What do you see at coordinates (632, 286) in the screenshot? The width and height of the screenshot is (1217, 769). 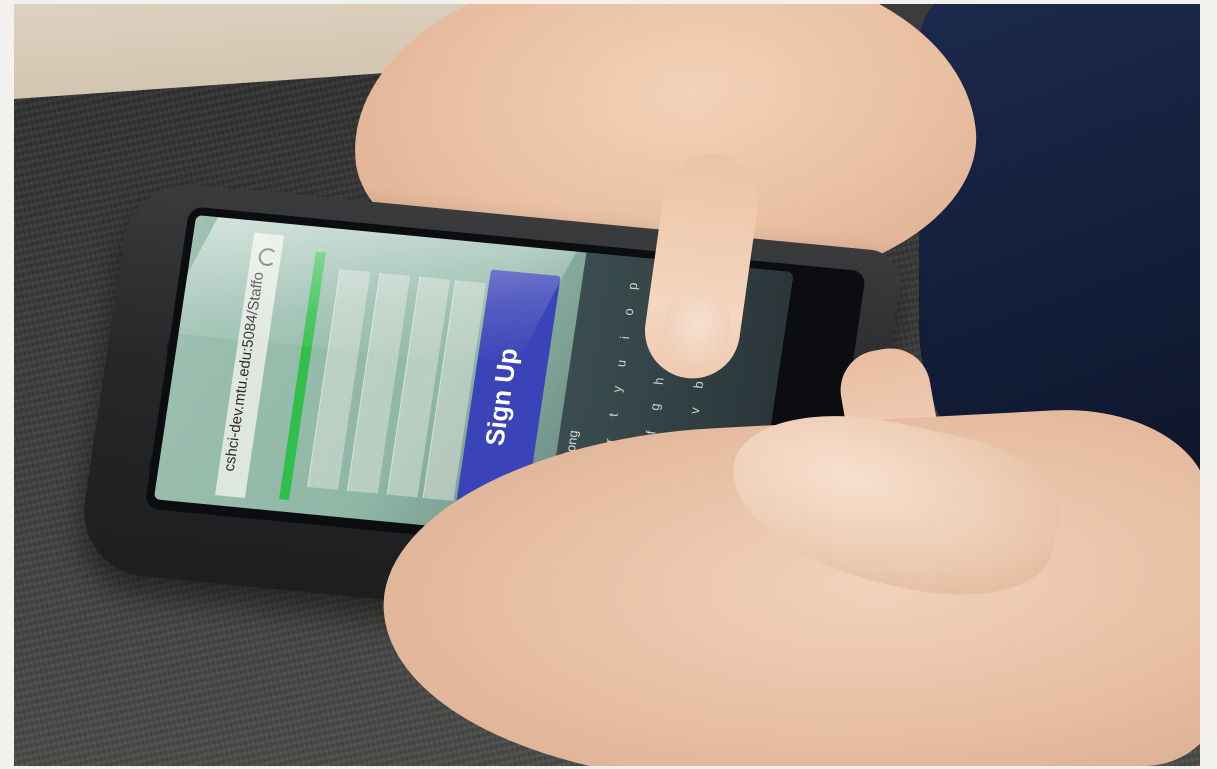 I see `key: p` at bounding box center [632, 286].